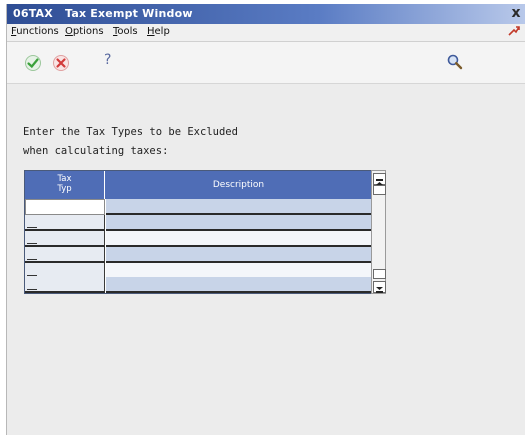 The image size is (525, 435). I want to click on menu-bar: Functions Options Tools Help, so click(266, 33).